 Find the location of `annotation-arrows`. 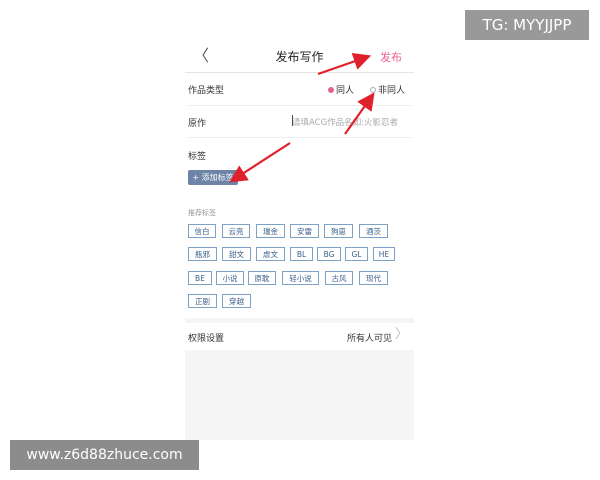

annotation-arrows is located at coordinates (302, 118).